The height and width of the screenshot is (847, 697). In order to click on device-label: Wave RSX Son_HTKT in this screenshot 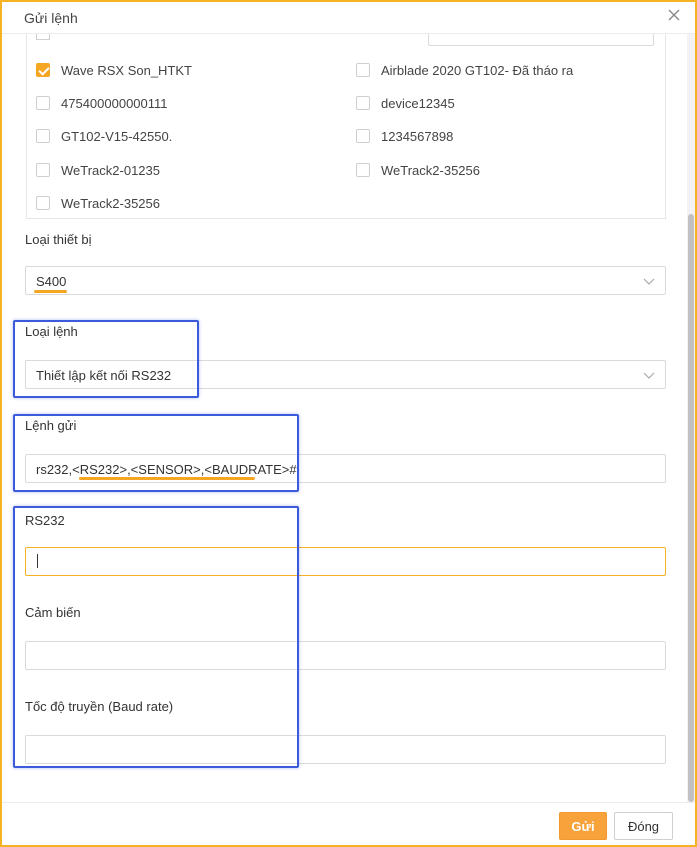, I will do `click(127, 70)`.